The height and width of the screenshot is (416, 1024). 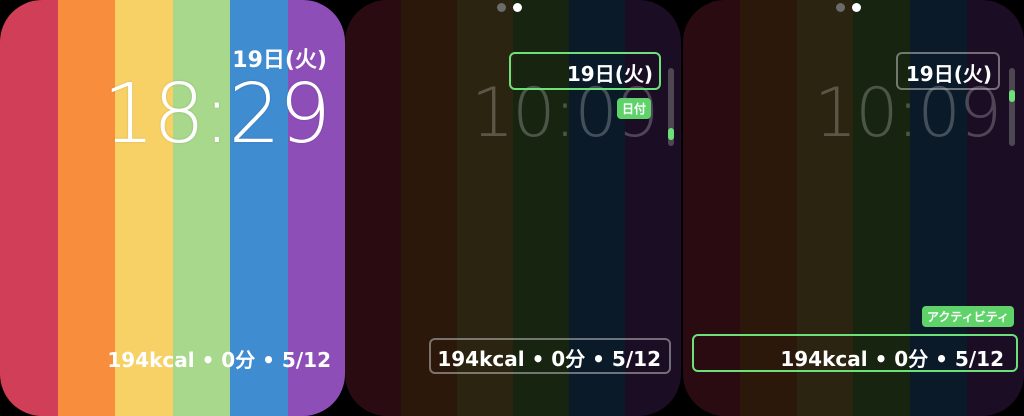 What do you see at coordinates (908, 113) in the screenshot?
I see `time-display: 10:09` at bounding box center [908, 113].